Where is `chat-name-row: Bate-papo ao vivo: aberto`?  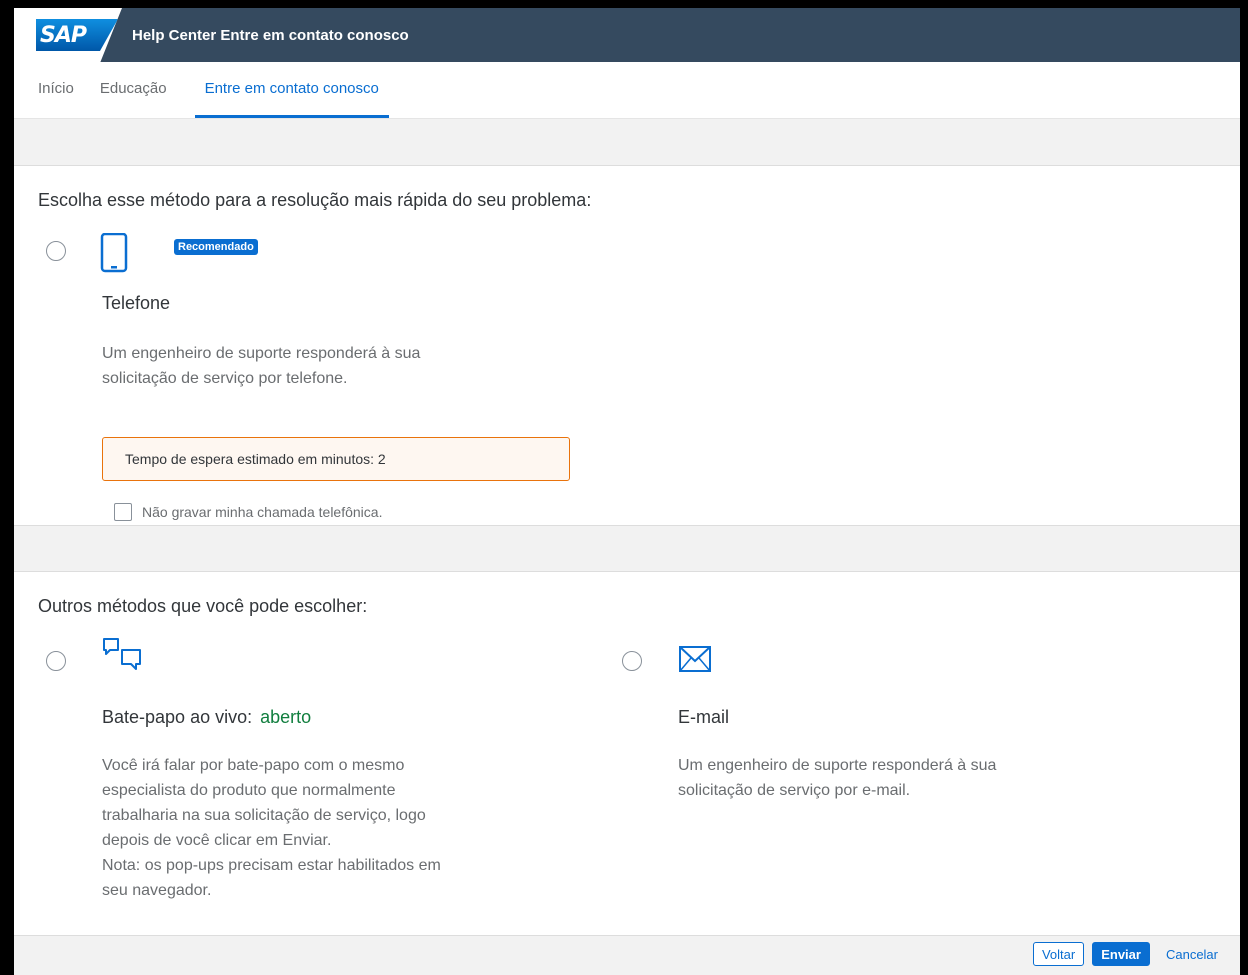 chat-name-row: Bate-papo ao vivo: aberto is located at coordinates (206, 717).